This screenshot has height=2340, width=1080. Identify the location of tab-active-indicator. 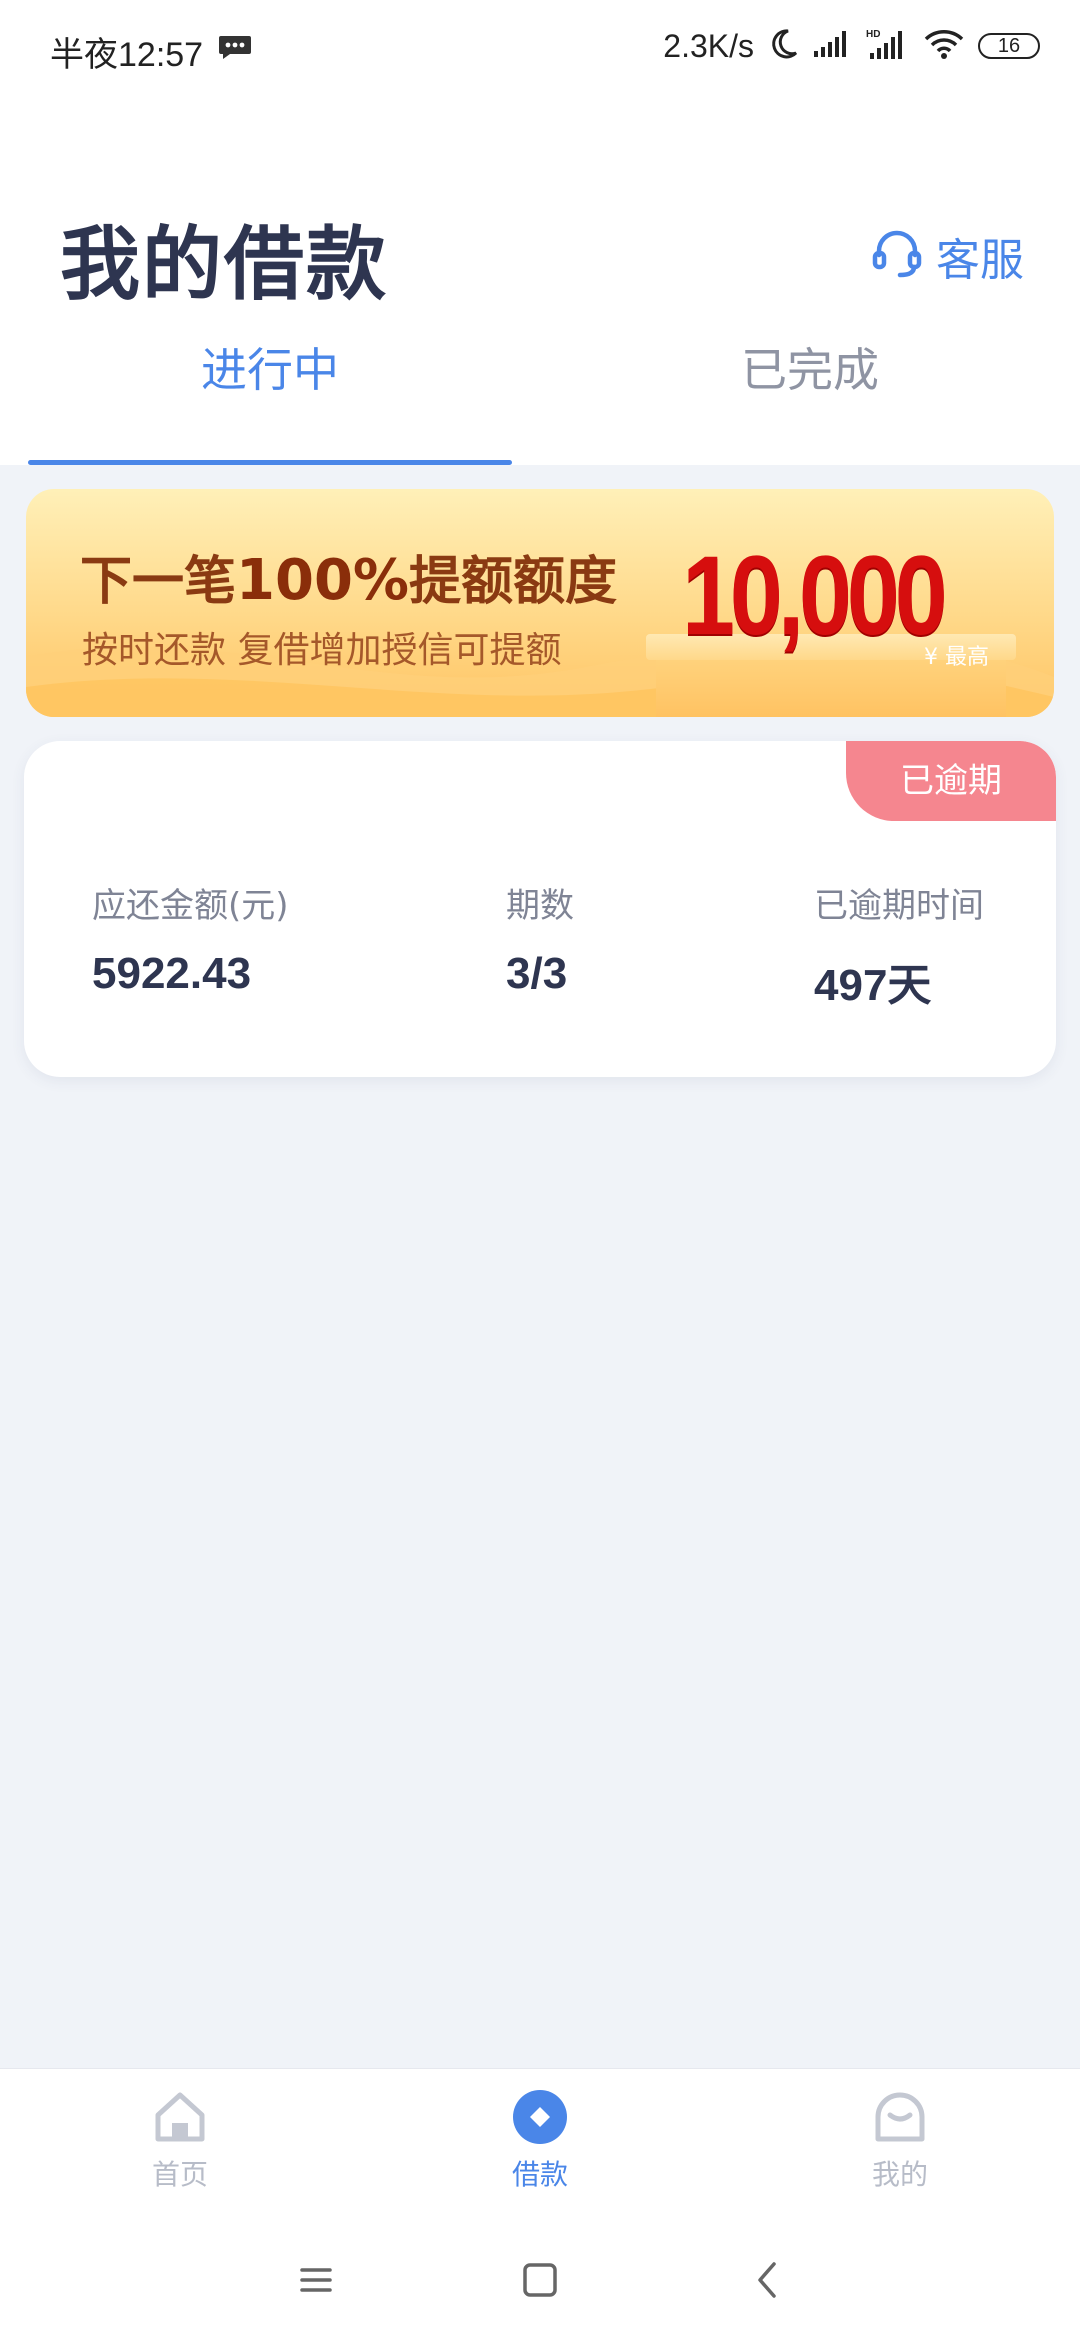
(270, 462).